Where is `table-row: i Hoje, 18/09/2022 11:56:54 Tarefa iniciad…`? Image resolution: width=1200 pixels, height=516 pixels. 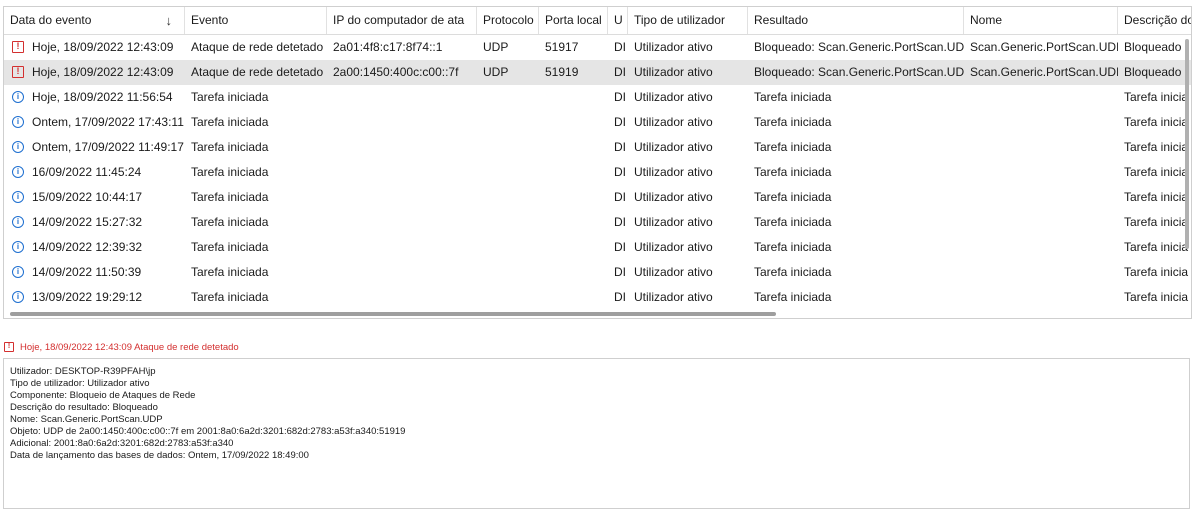 table-row: i Hoje, 18/09/2022 11:56:54 Tarefa iniciad… is located at coordinates (597, 97).